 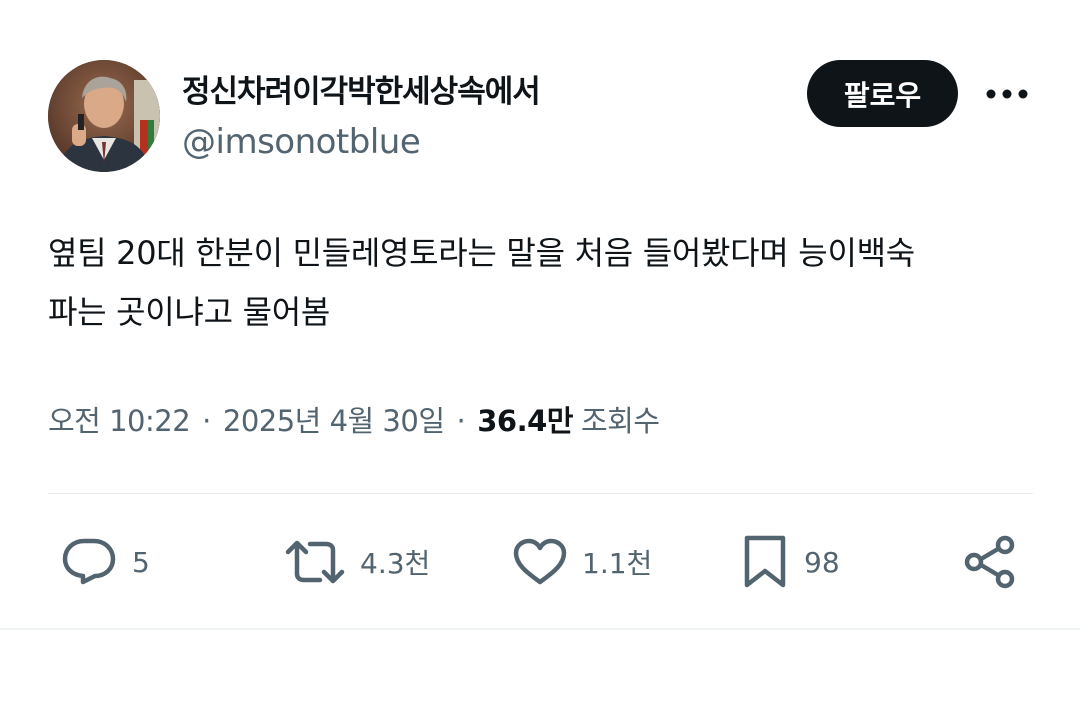 I want to click on user-handle: @imsonotblue, so click(x=301, y=142).